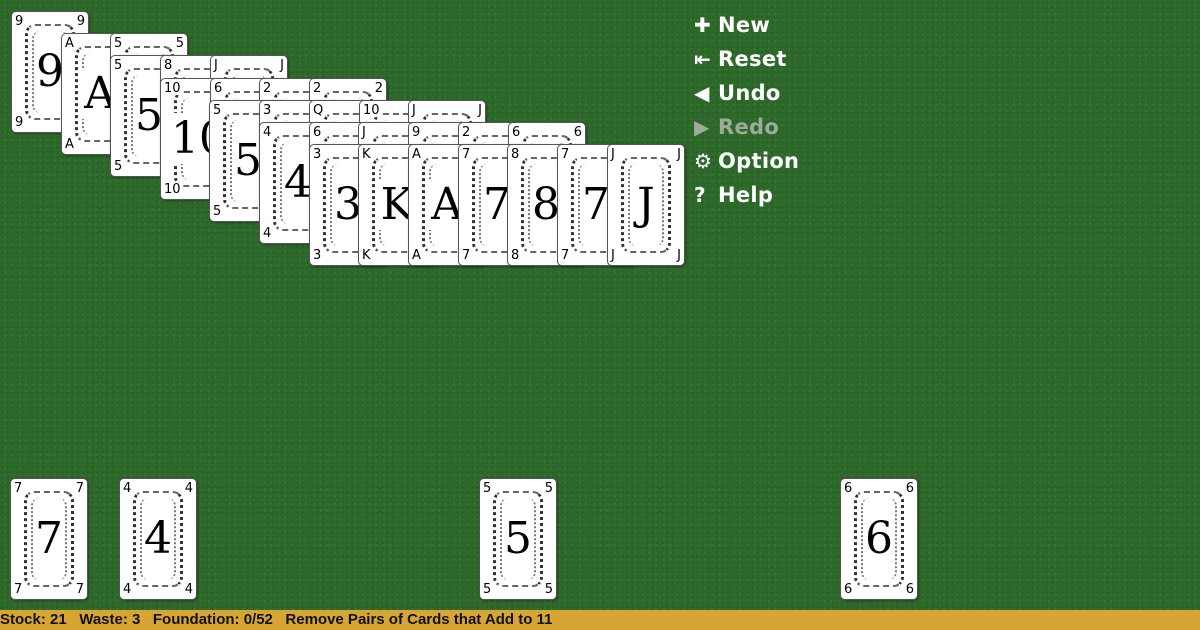 This screenshot has width=1200, height=630. I want to click on option-button: ⚙ Option, so click(746, 161).